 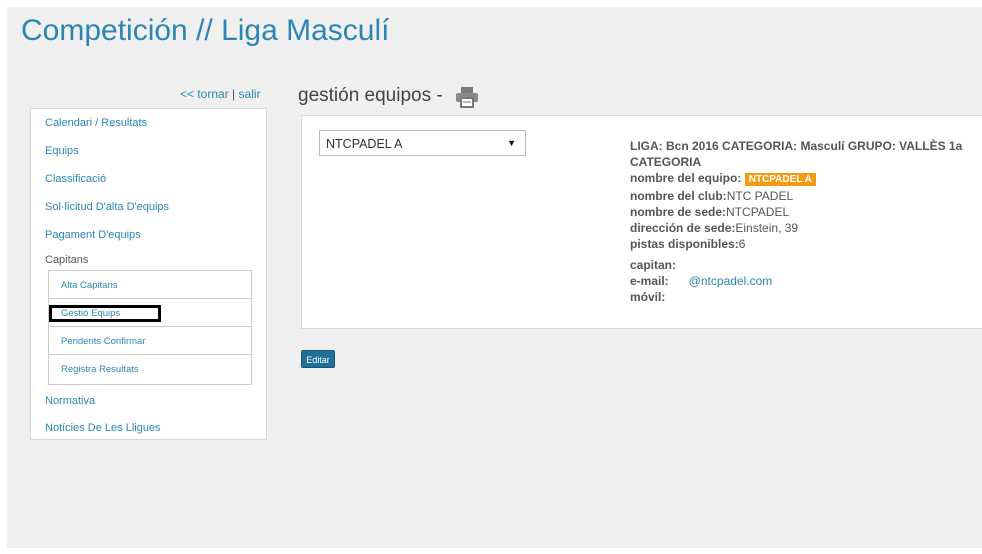 What do you see at coordinates (318, 359) in the screenshot?
I see `edit-button: Editar` at bounding box center [318, 359].